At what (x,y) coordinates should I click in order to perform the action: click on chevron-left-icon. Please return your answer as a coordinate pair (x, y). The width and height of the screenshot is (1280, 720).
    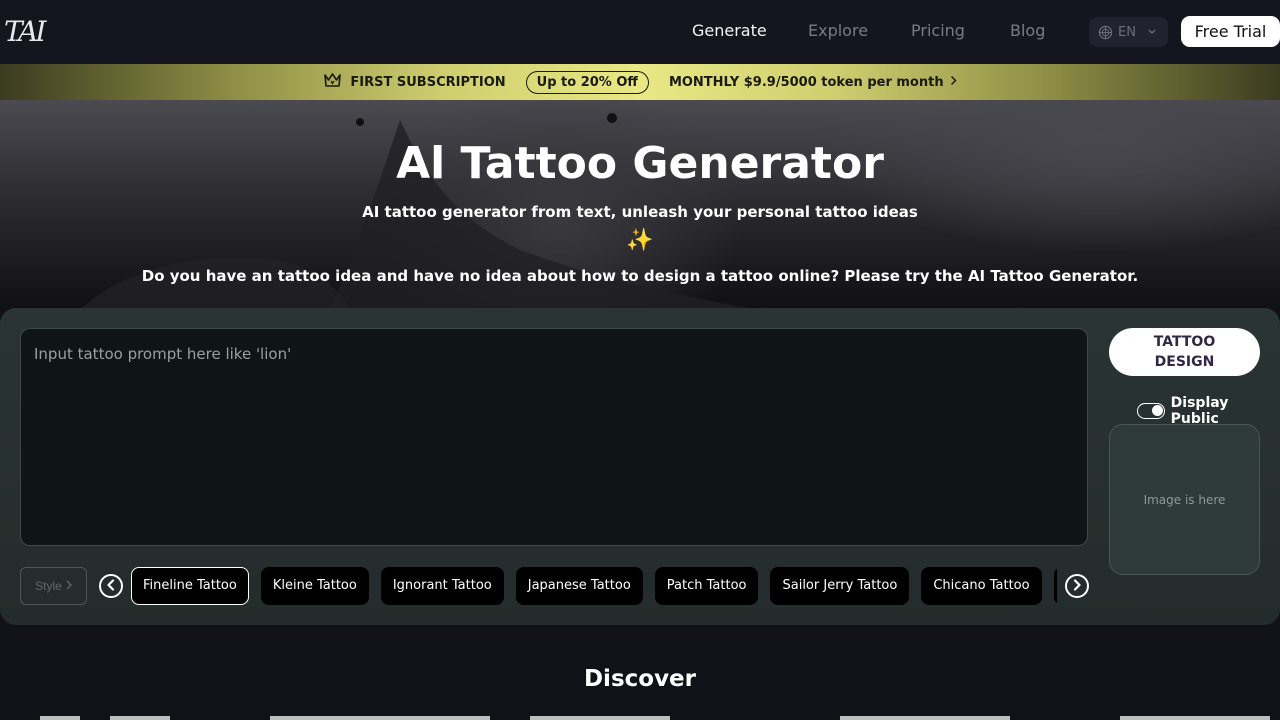
    Looking at the image, I should click on (111, 586).